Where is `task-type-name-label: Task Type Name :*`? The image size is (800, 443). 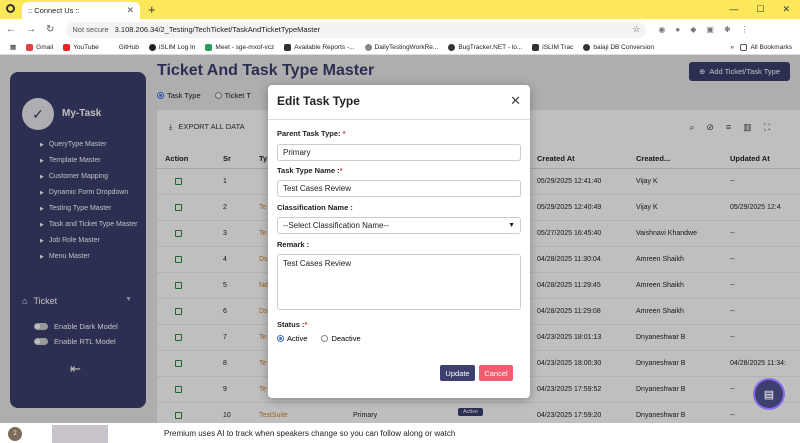 task-type-name-label: Task Type Name :* is located at coordinates (310, 170).